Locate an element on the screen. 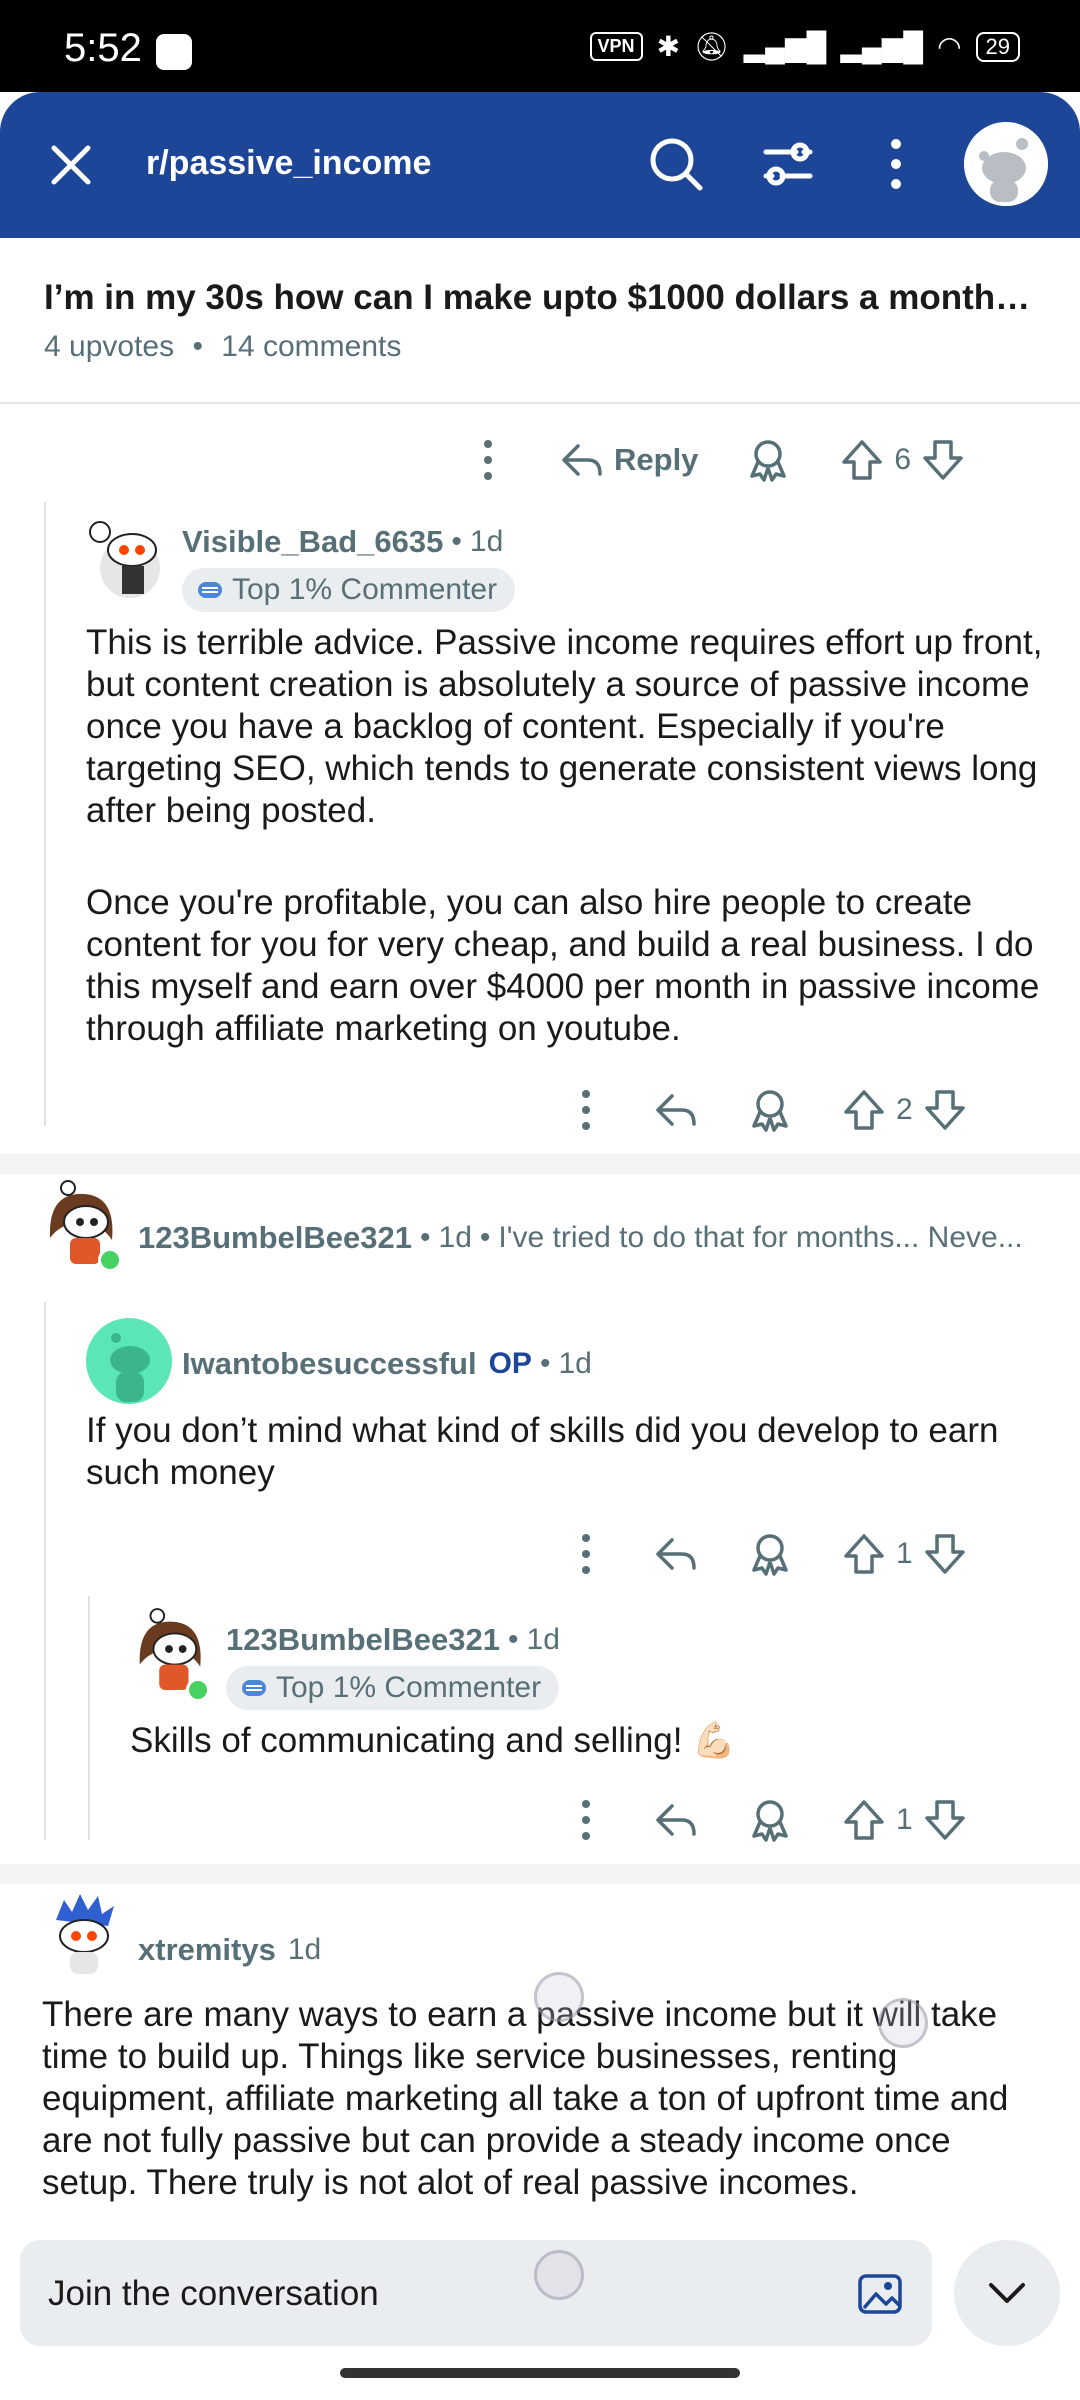  status-bar: 5:52 VPN ✱ 🔕︎ ▂▄▆█ ▂▄▆█ ◠ 29 is located at coordinates (540, 46).